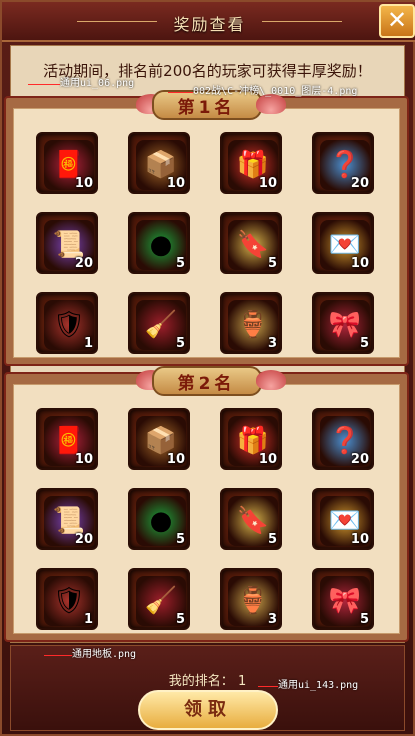 This screenshot has width=415, height=736. I want to click on annotation-note-2: 002战\C-冲榜\_0010_图层-4.png, so click(263, 89).